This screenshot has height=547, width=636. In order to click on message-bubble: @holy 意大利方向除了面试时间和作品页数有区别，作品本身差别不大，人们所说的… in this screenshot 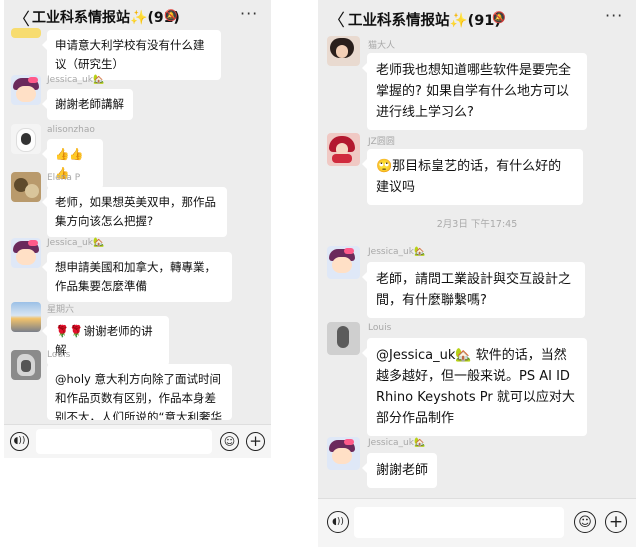, I will do `click(139, 392)`.